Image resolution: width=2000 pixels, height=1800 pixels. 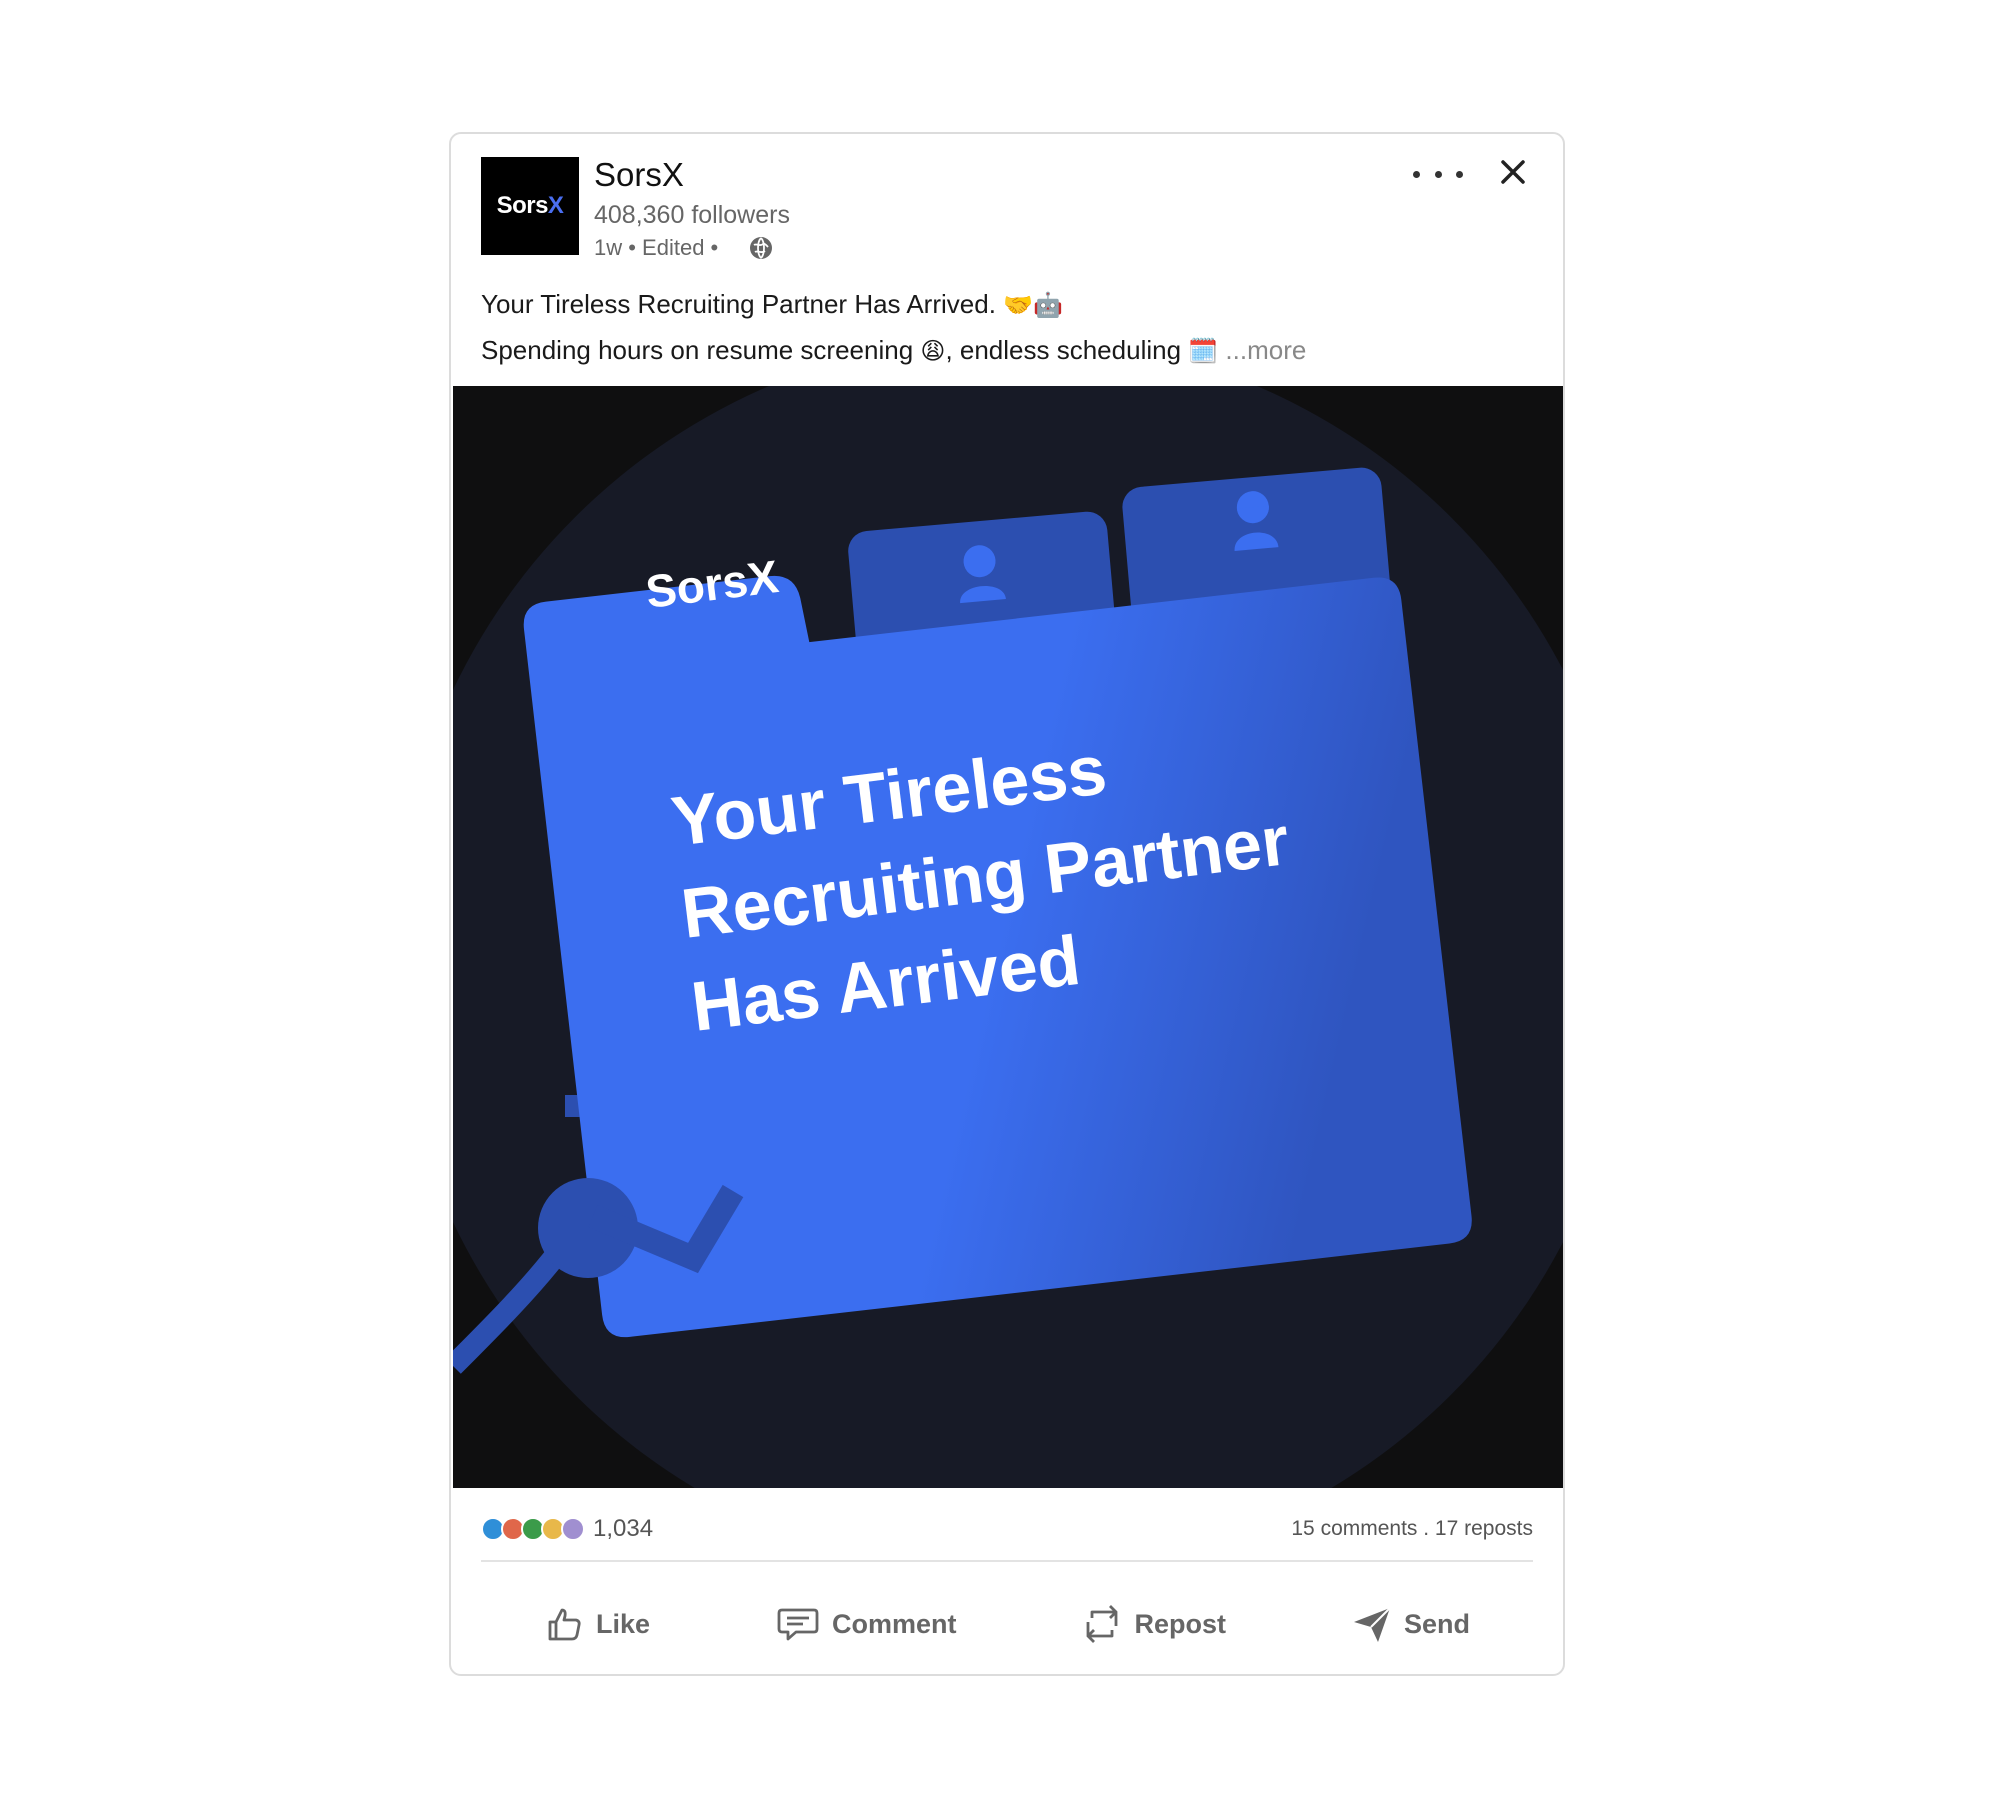 What do you see at coordinates (623, 1528) in the screenshot?
I see `reaction-count: 1,034` at bounding box center [623, 1528].